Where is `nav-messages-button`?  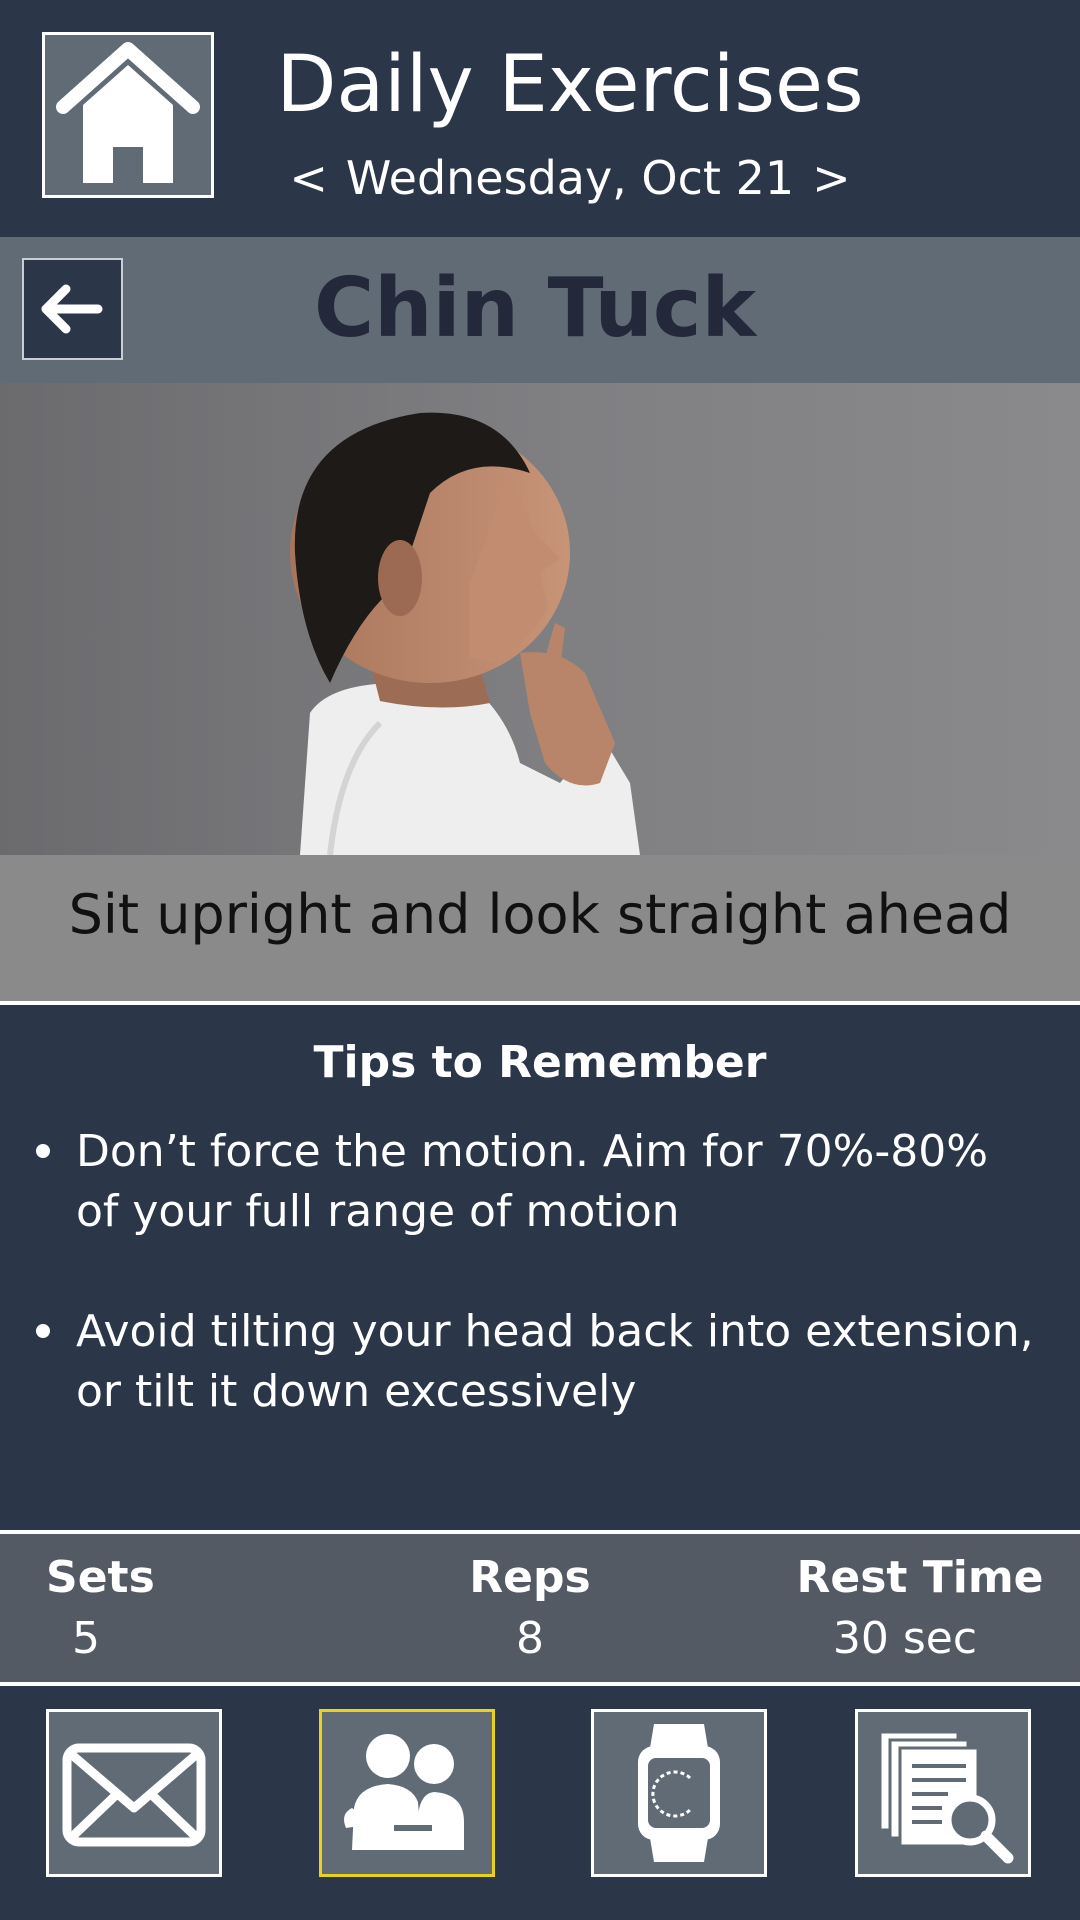
nav-messages-button is located at coordinates (134, 1793).